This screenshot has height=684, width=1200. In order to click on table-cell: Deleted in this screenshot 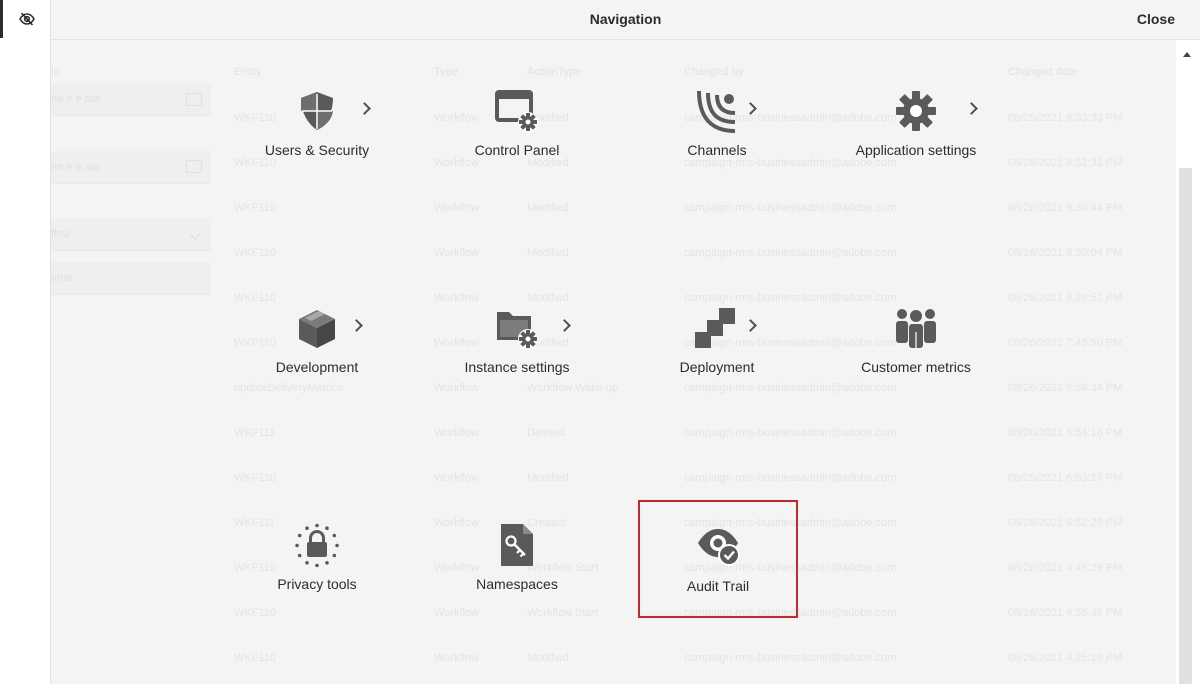, I will do `click(546, 433)`.